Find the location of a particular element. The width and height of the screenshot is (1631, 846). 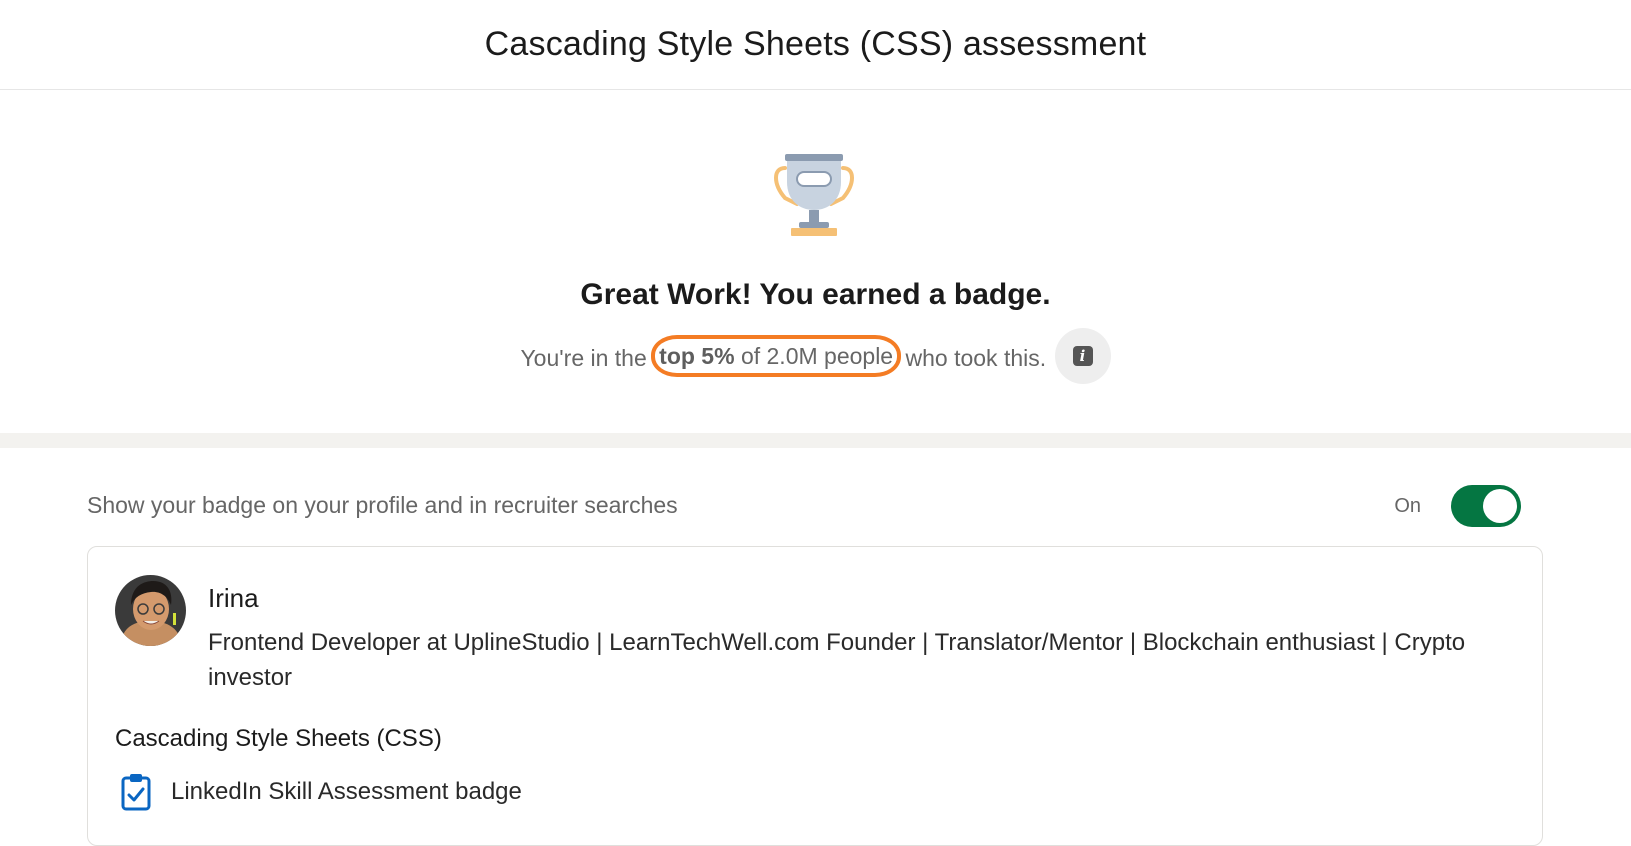

population-size: of 2.0M people is located at coordinates (817, 356).